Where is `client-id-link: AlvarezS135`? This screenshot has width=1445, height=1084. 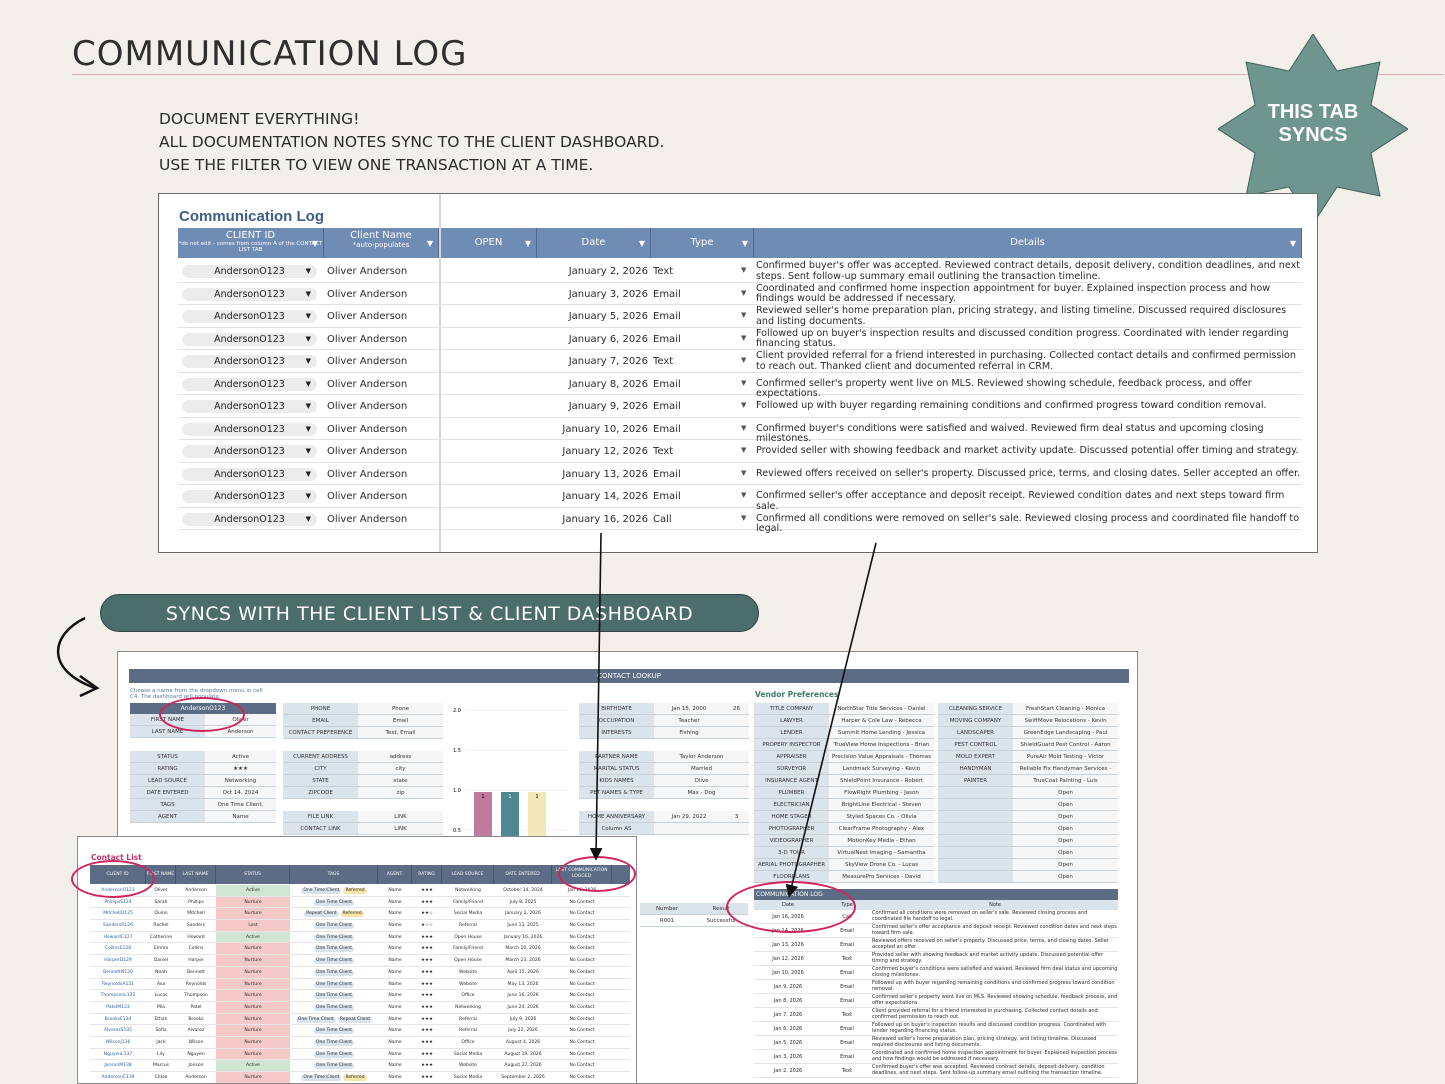 client-id-link: AlvarezS135 is located at coordinates (118, 1030).